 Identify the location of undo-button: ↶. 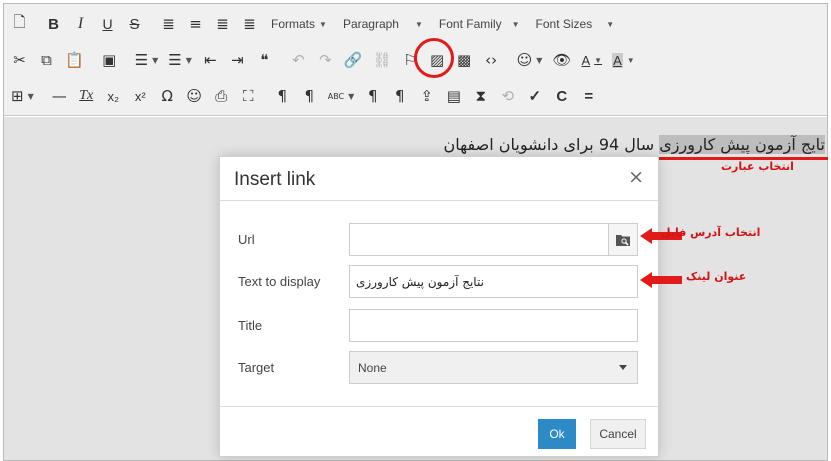
(298, 60).